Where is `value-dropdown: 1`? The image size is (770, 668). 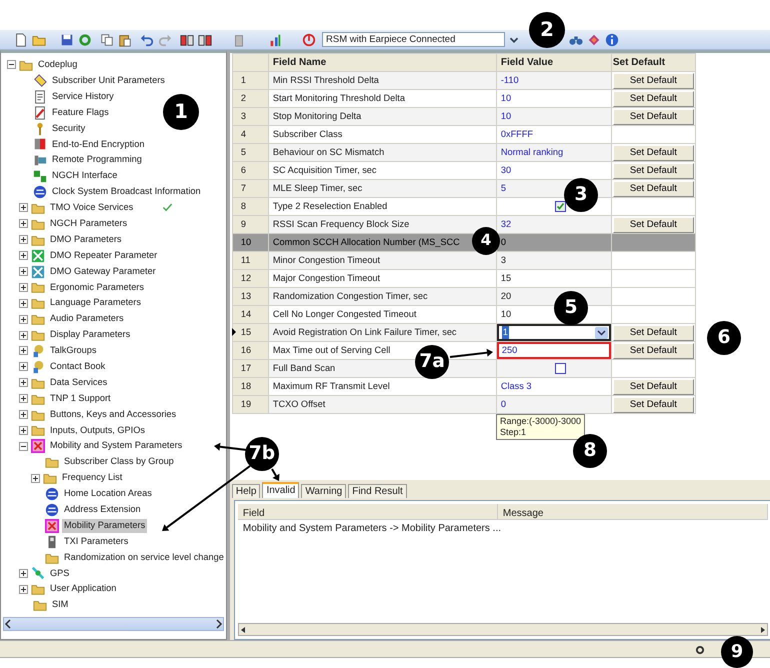
value-dropdown: 1 is located at coordinates (553, 332).